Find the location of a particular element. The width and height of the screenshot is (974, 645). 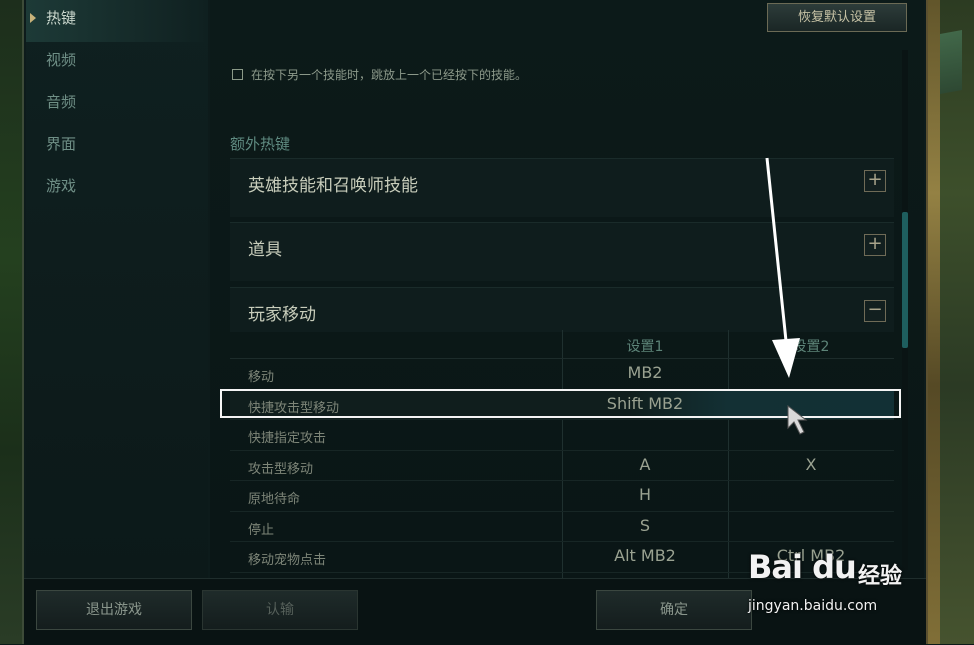

baidu-logo: Bai du is located at coordinates (802, 567).